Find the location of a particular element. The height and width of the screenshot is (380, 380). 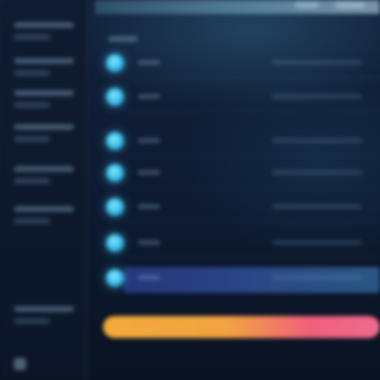

list-item-selected is located at coordinates (240, 278).